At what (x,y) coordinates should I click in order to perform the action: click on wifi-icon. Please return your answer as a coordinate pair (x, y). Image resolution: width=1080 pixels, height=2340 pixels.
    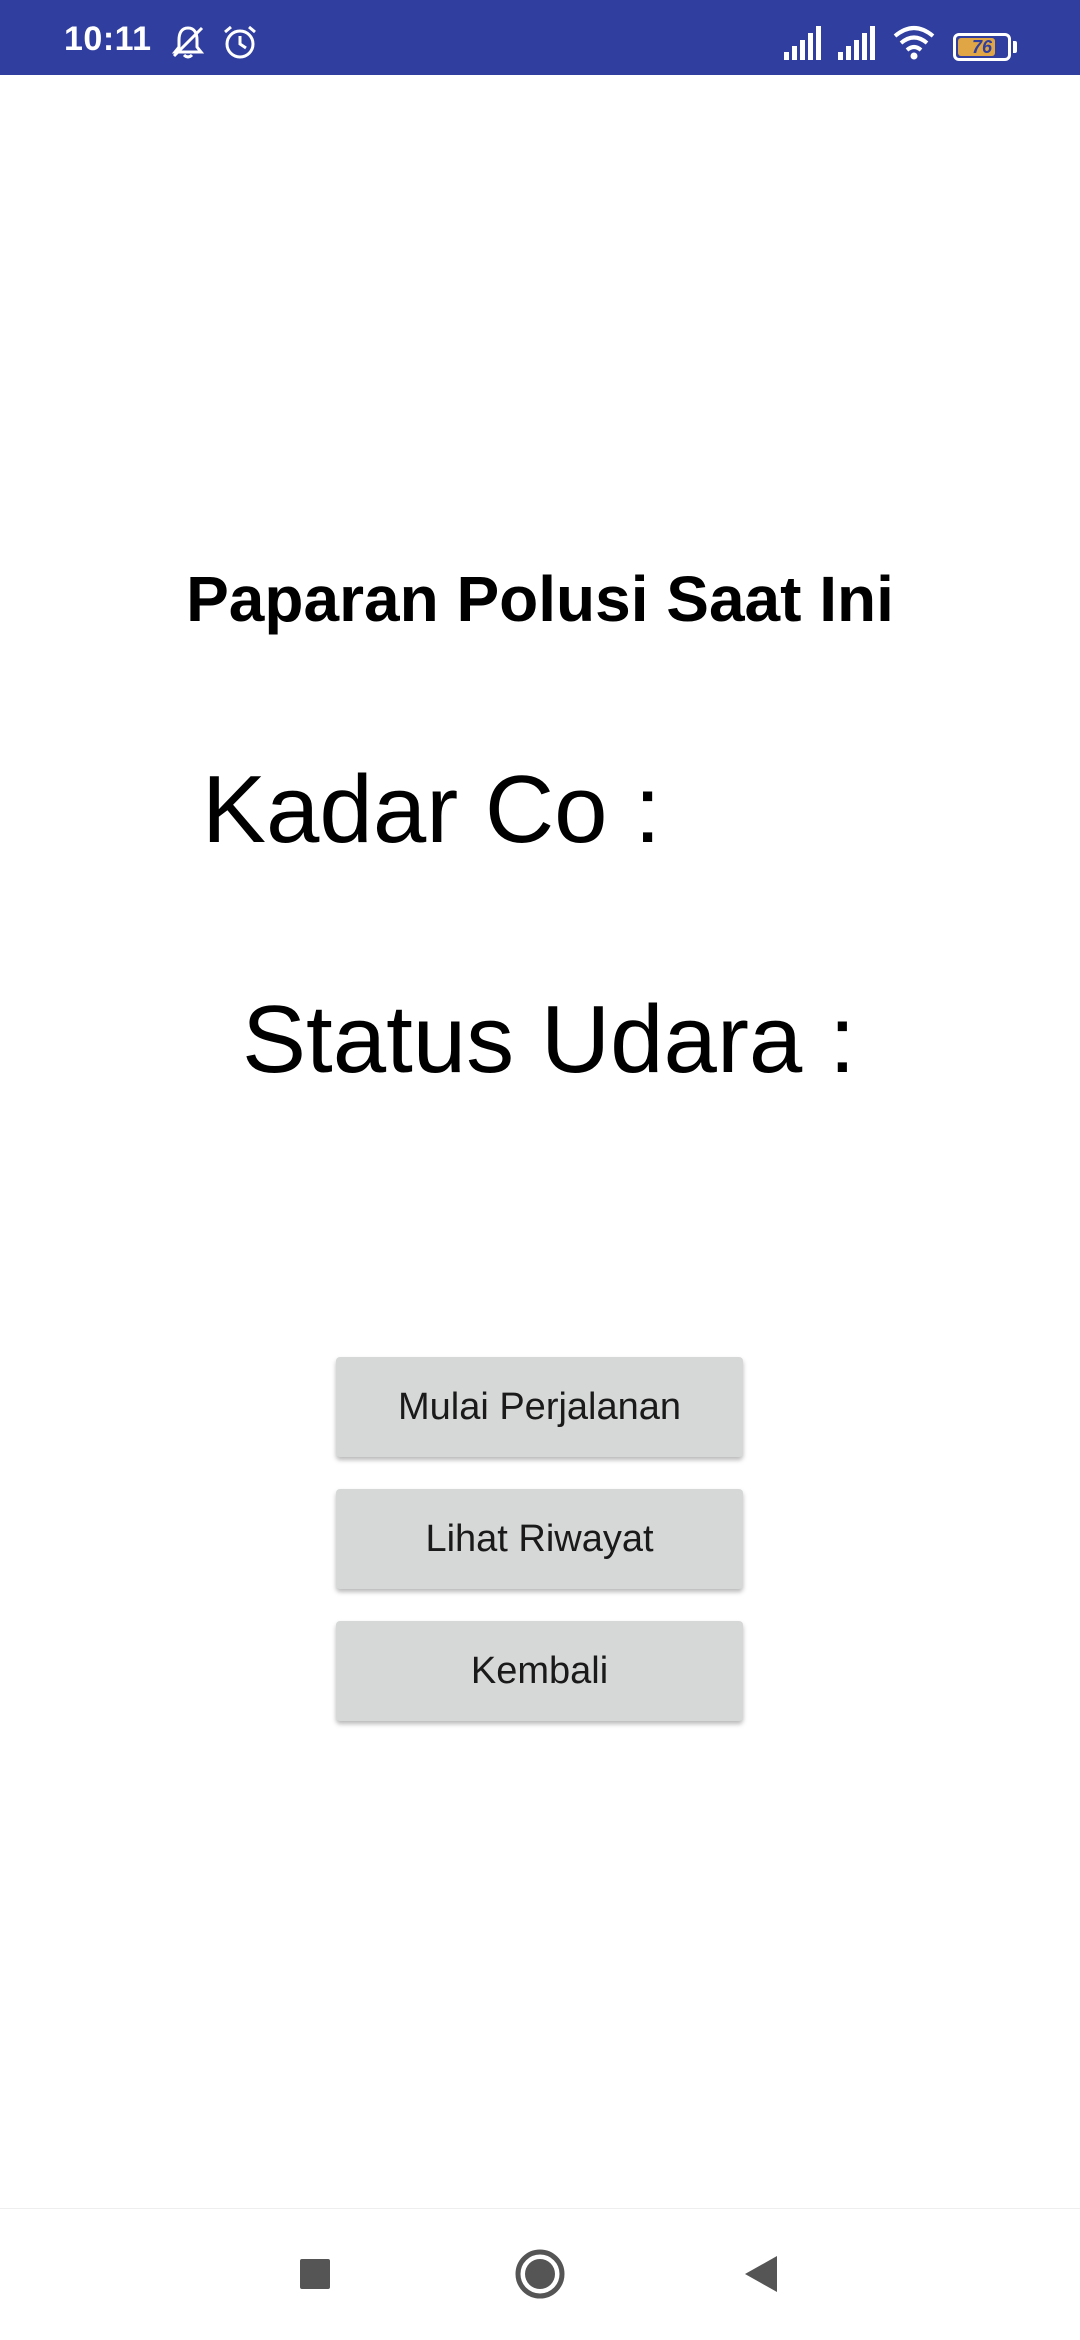
    Looking at the image, I should click on (914, 44).